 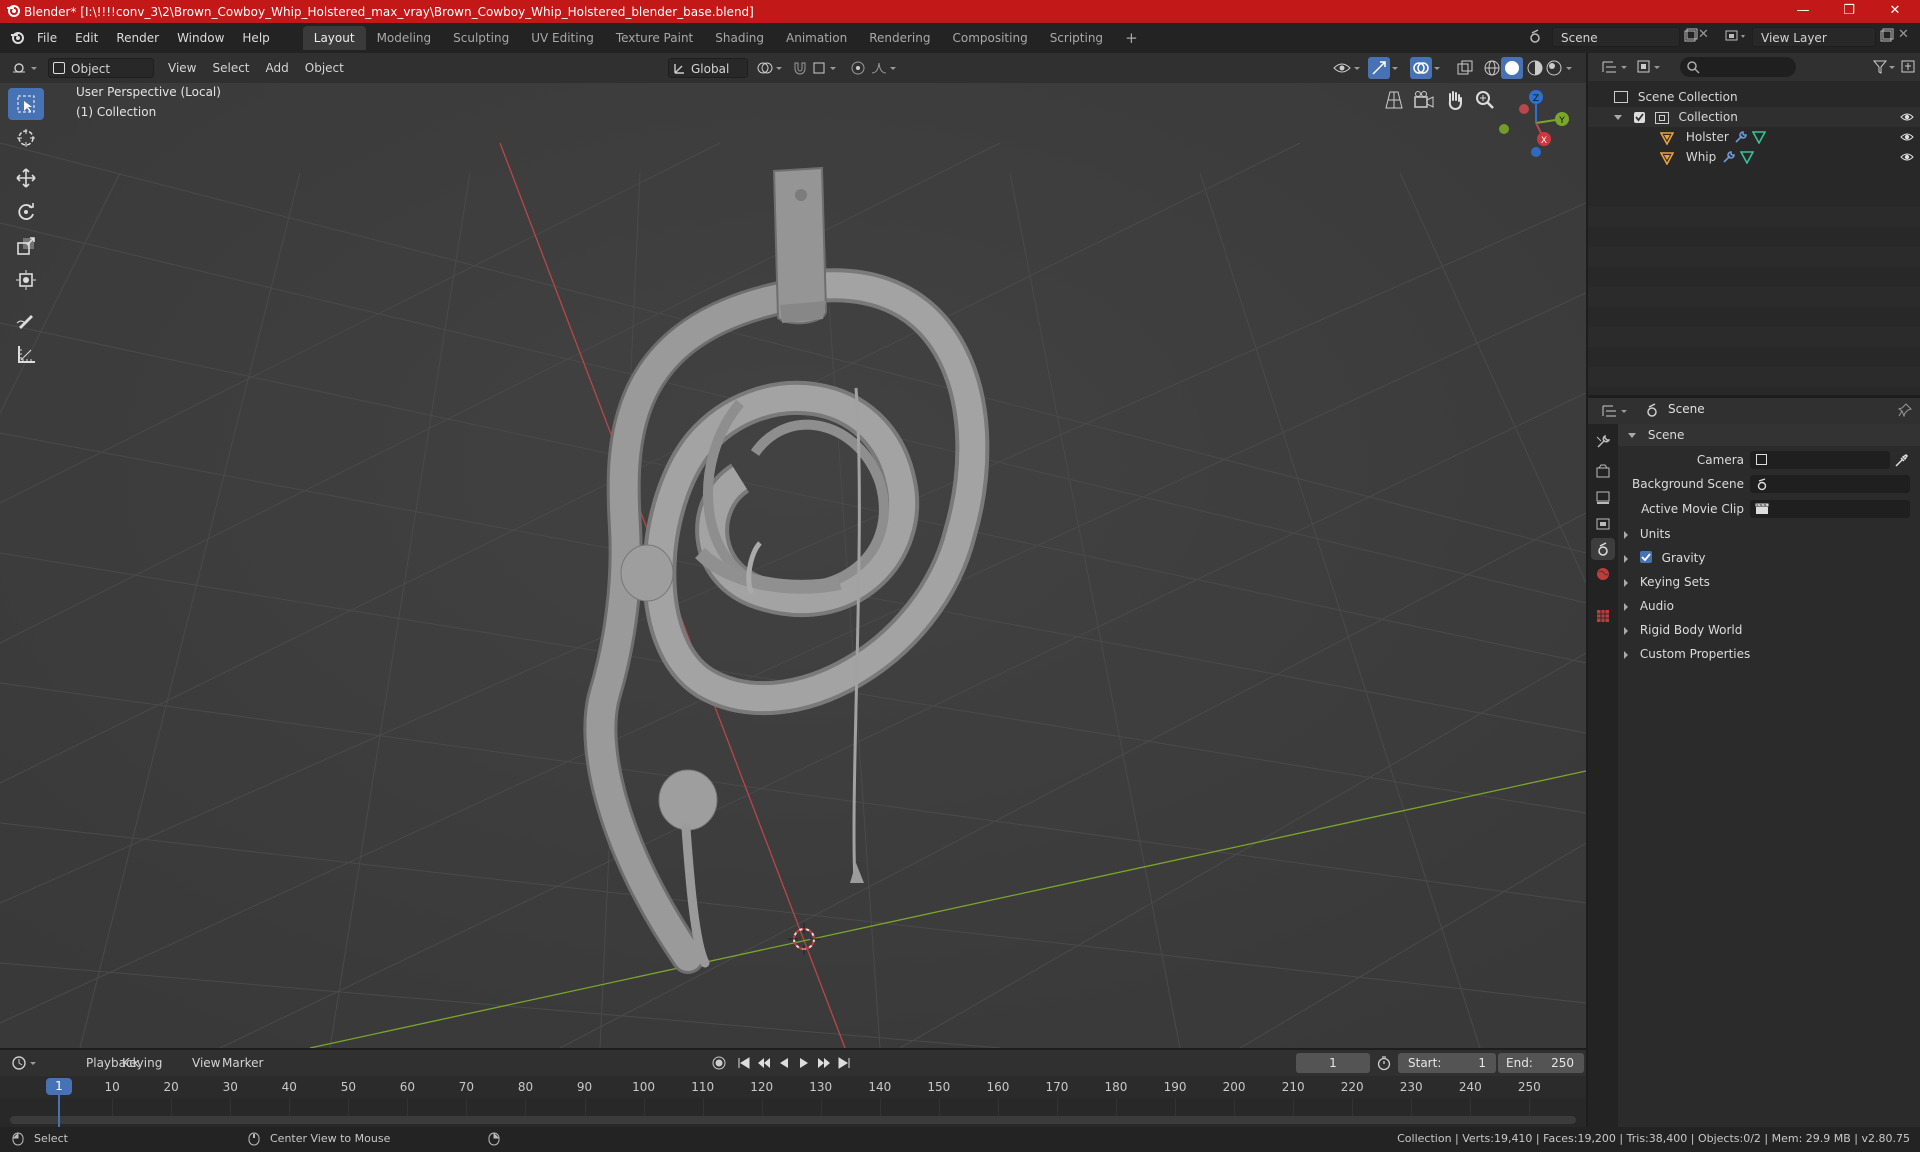 What do you see at coordinates (770, 68) in the screenshot?
I see `pivot-point-icon` at bounding box center [770, 68].